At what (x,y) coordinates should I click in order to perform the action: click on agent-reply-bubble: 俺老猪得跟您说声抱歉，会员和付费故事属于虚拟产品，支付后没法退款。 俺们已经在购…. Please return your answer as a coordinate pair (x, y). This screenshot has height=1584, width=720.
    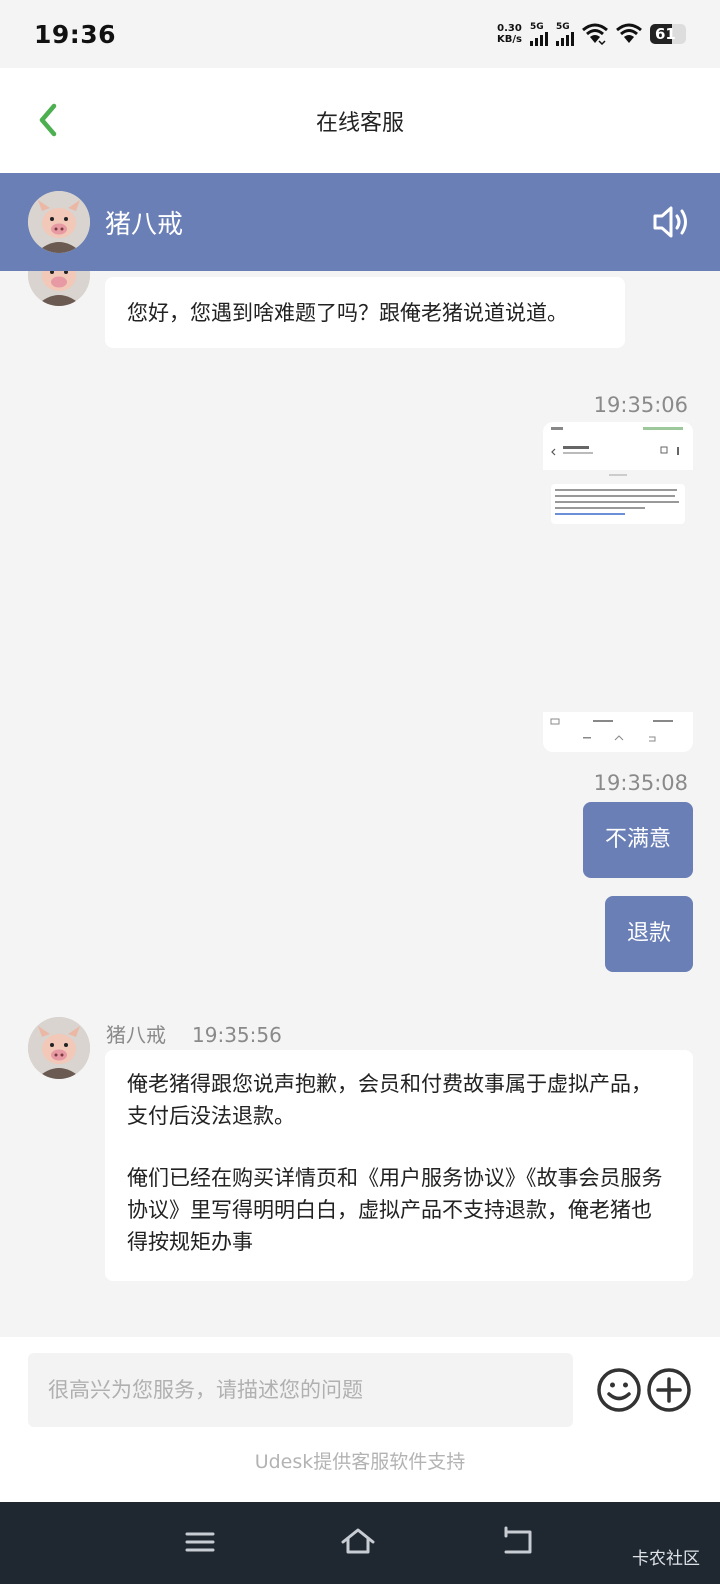
    Looking at the image, I should click on (399, 1165).